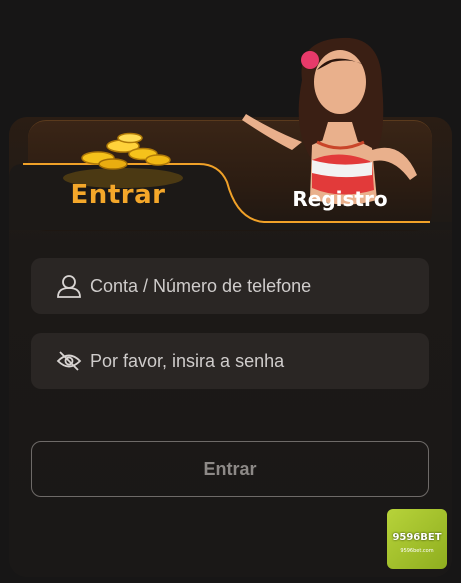 Image resolution: width=461 pixels, height=583 pixels. Describe the element at coordinates (417, 551) in the screenshot. I see `brand-url: 9596bet.com` at that location.